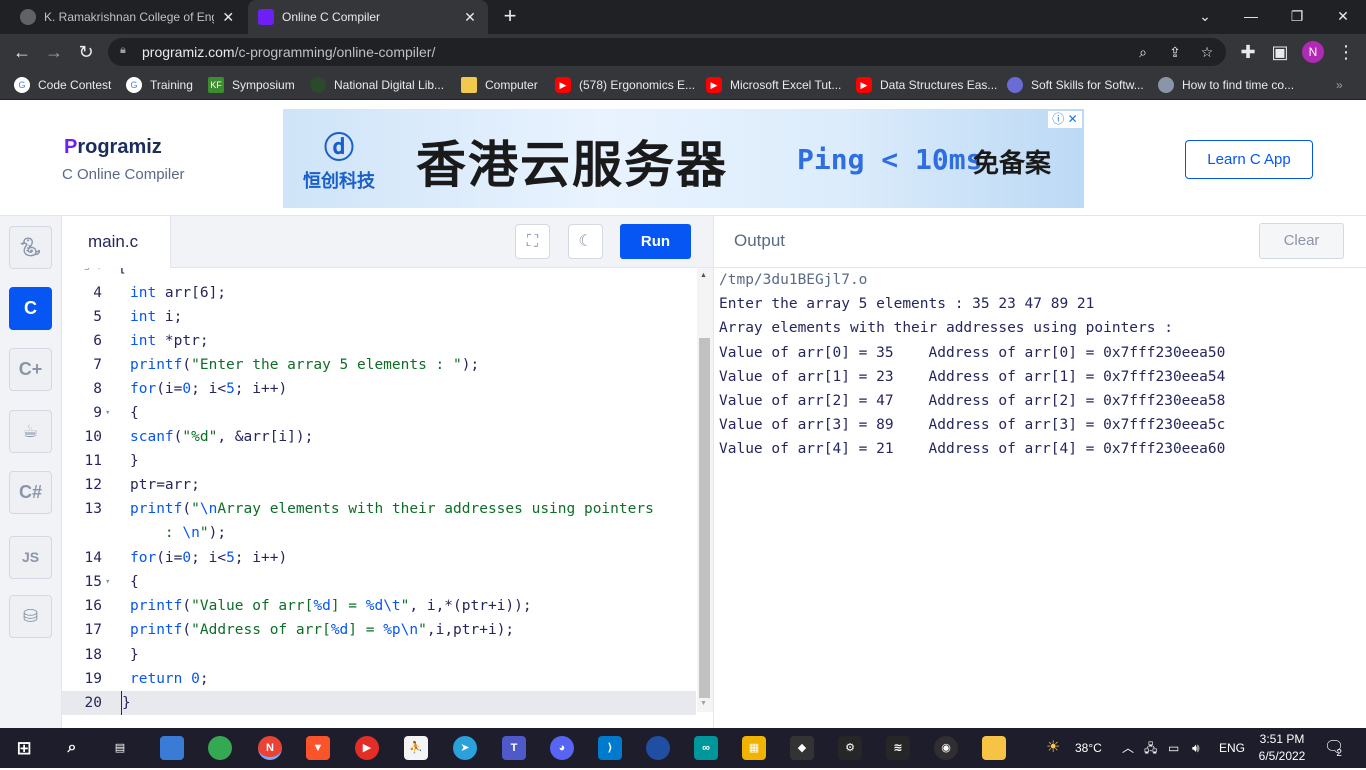  I want to click on bookmark-computer: Computer, so click(499, 85).